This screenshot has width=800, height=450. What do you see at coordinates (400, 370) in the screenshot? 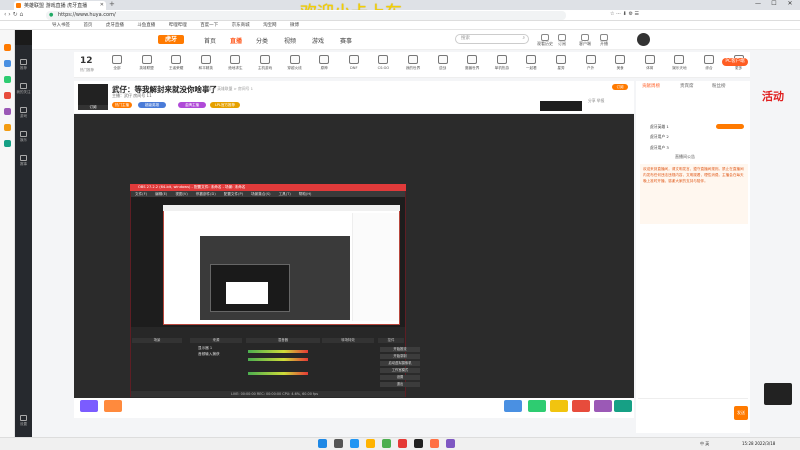
I see `obs-studio-mode-button: 工作室模式` at bounding box center [400, 370].